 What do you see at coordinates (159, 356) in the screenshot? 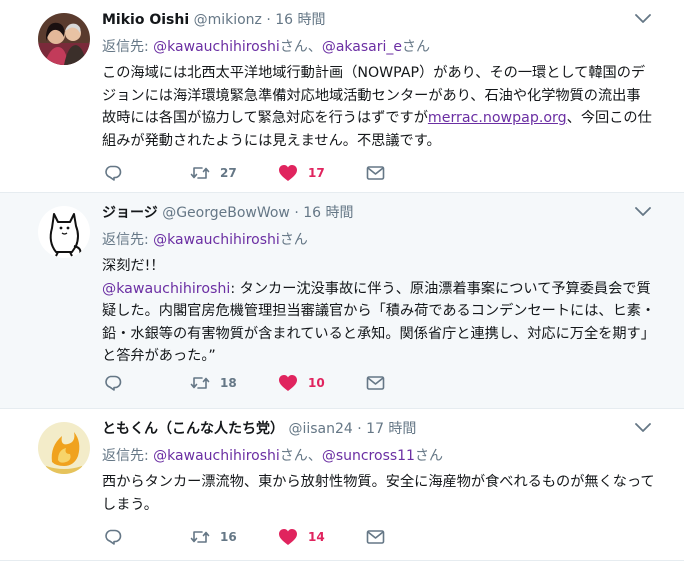
I see `tweet-text-line: と答弁があった。”` at bounding box center [159, 356].